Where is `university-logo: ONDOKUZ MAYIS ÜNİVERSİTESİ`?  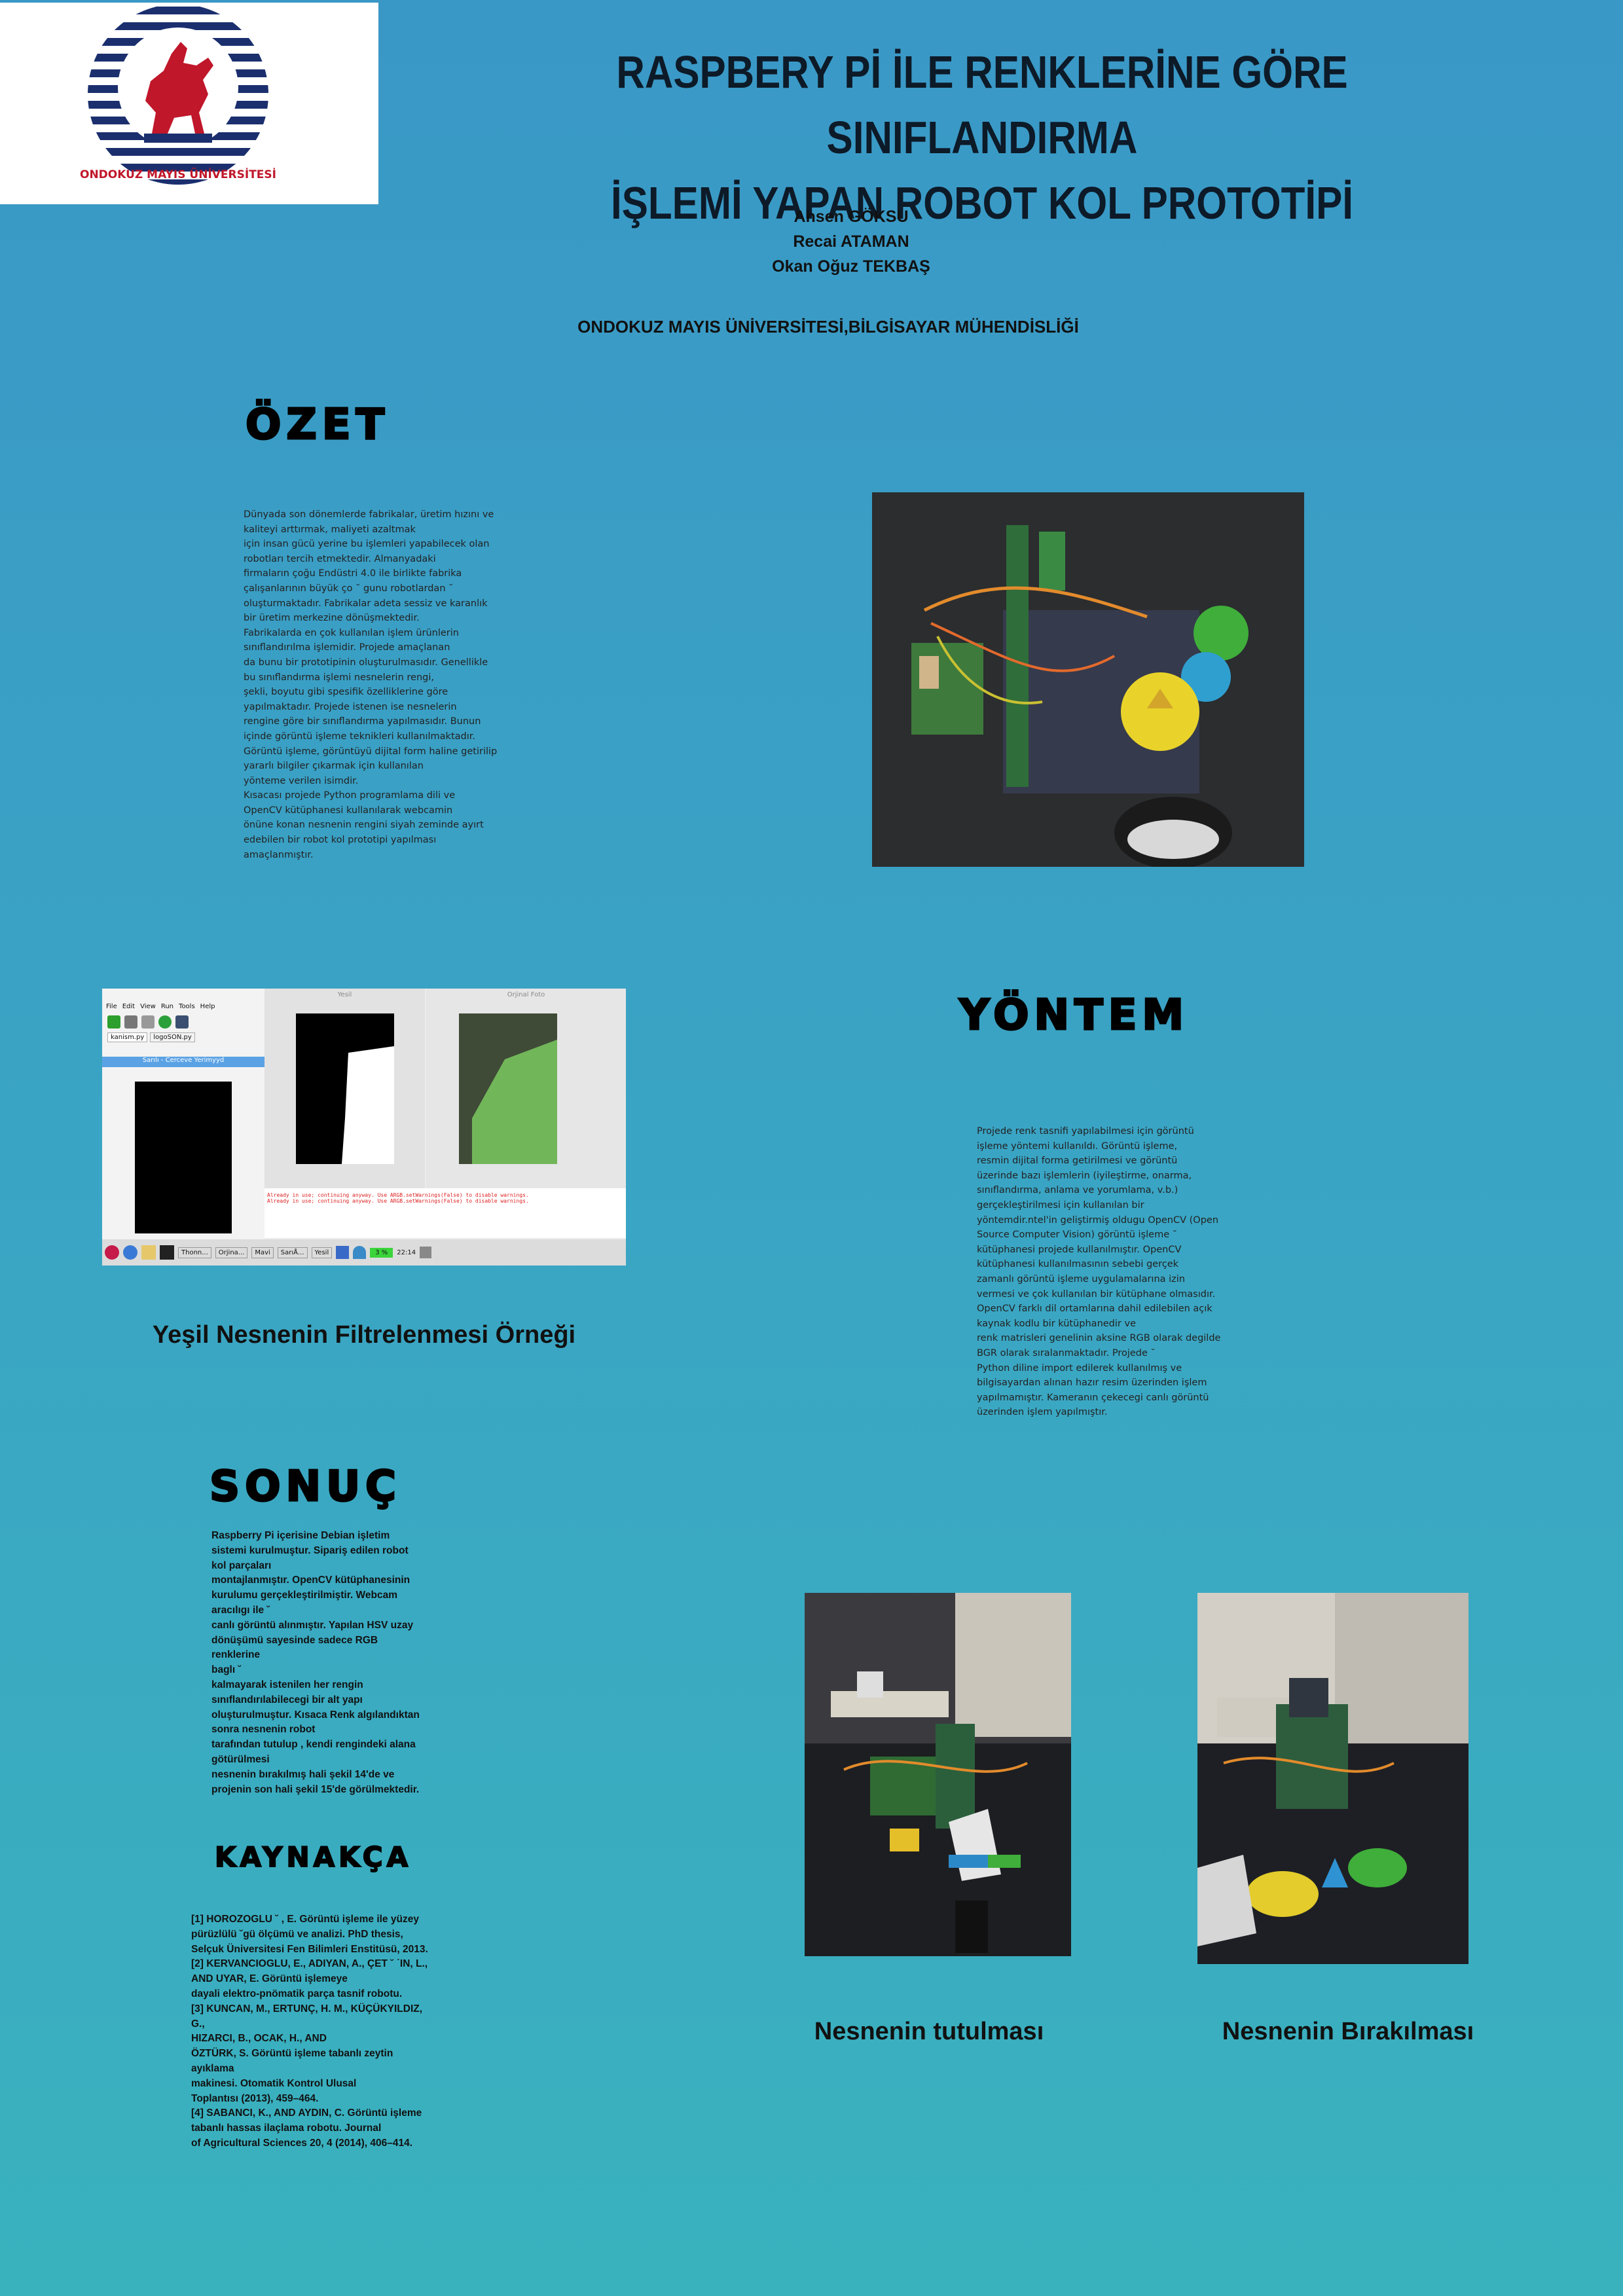 university-logo: ONDOKUZ MAYIS ÜNİVERSİTESİ is located at coordinates (189, 103).